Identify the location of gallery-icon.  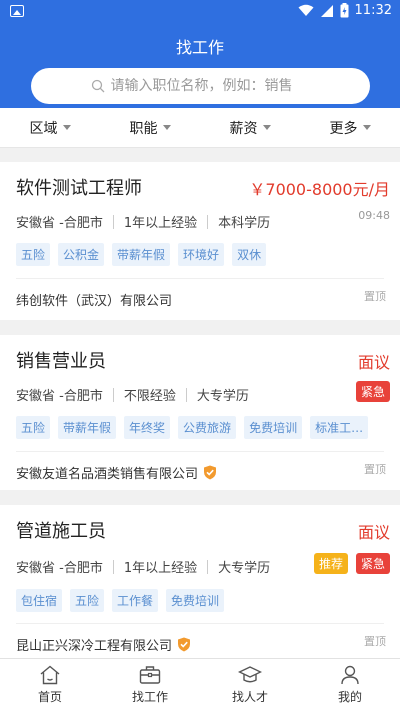
(17, 11).